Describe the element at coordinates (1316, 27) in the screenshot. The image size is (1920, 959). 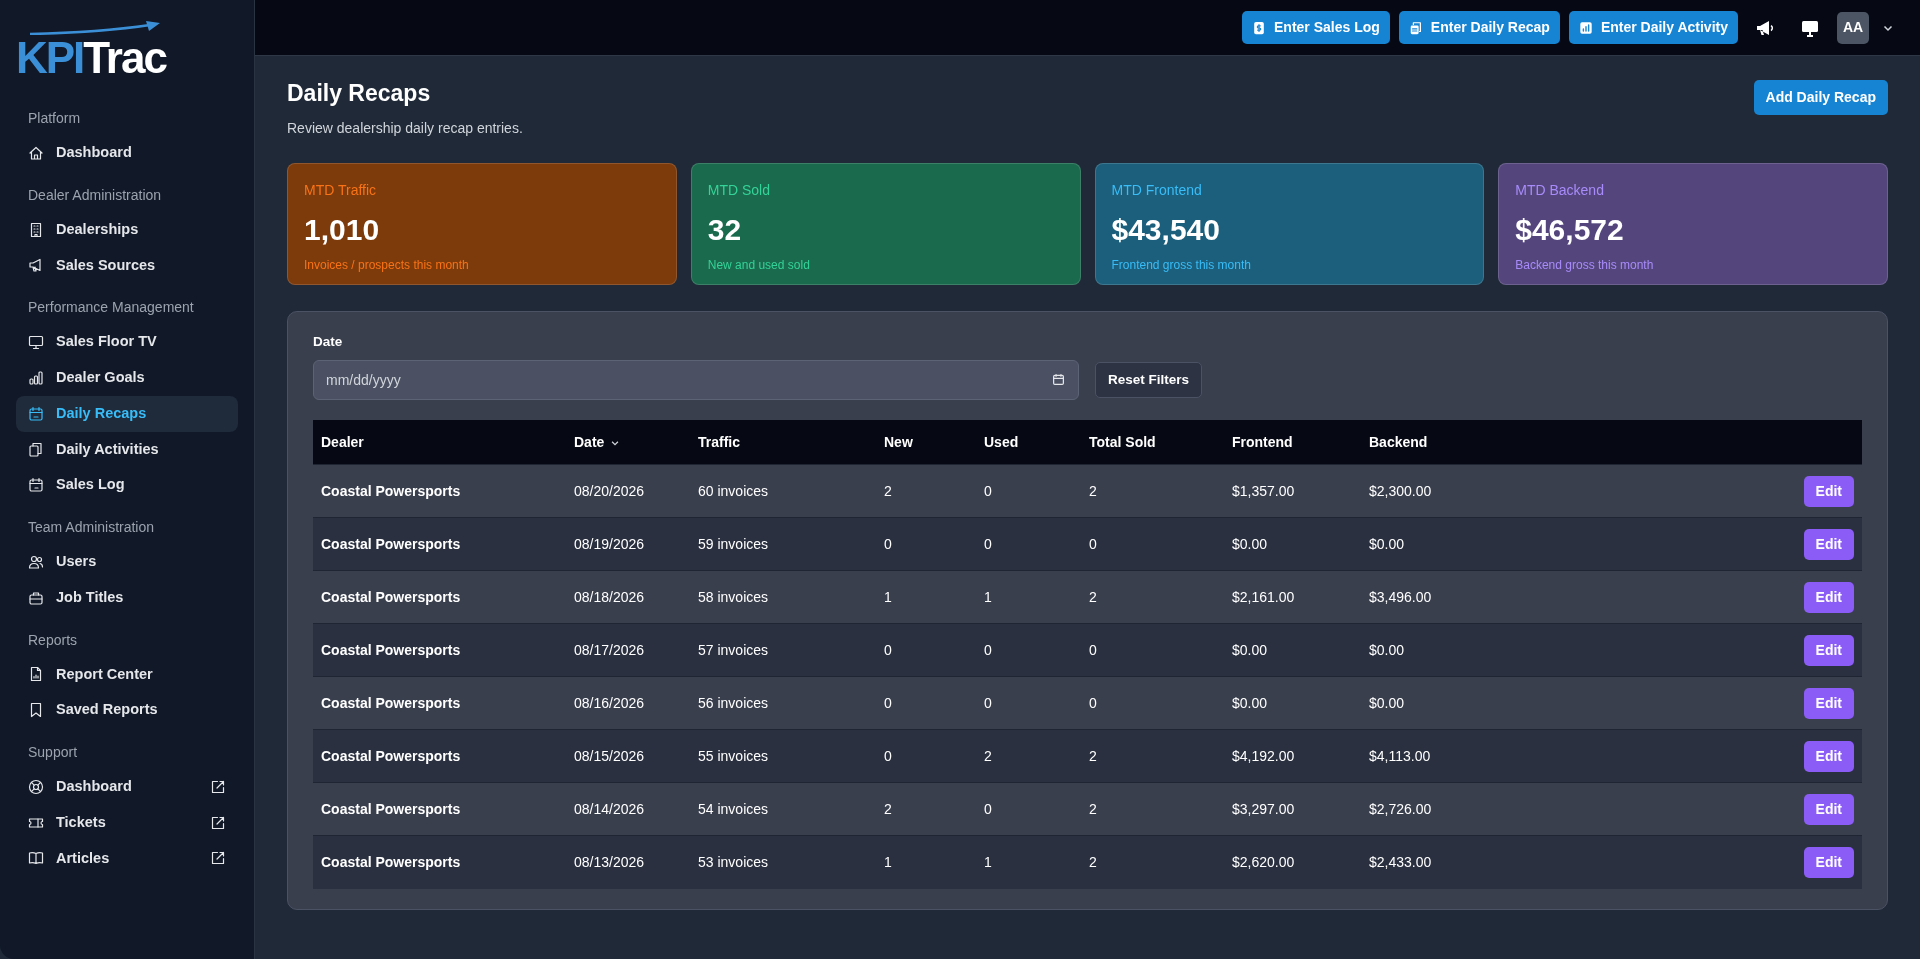
I see `header-button: Enter Sales Log` at that location.